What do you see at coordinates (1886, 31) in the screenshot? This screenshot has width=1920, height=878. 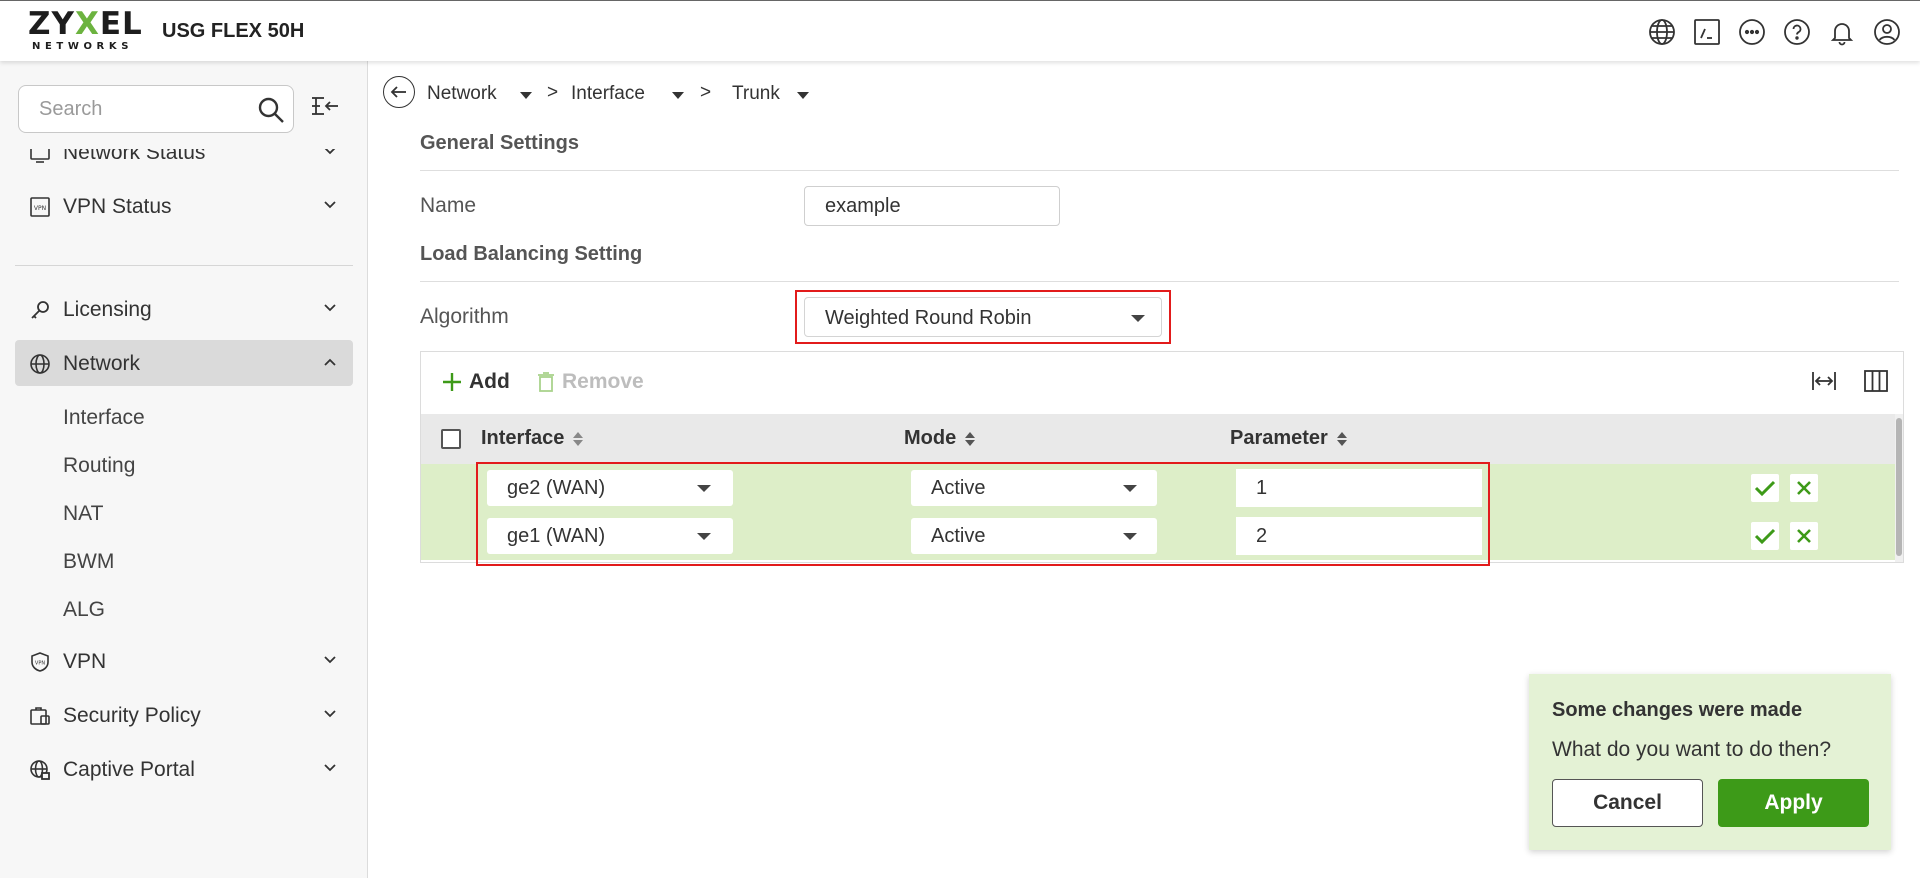 I see `user-icon` at bounding box center [1886, 31].